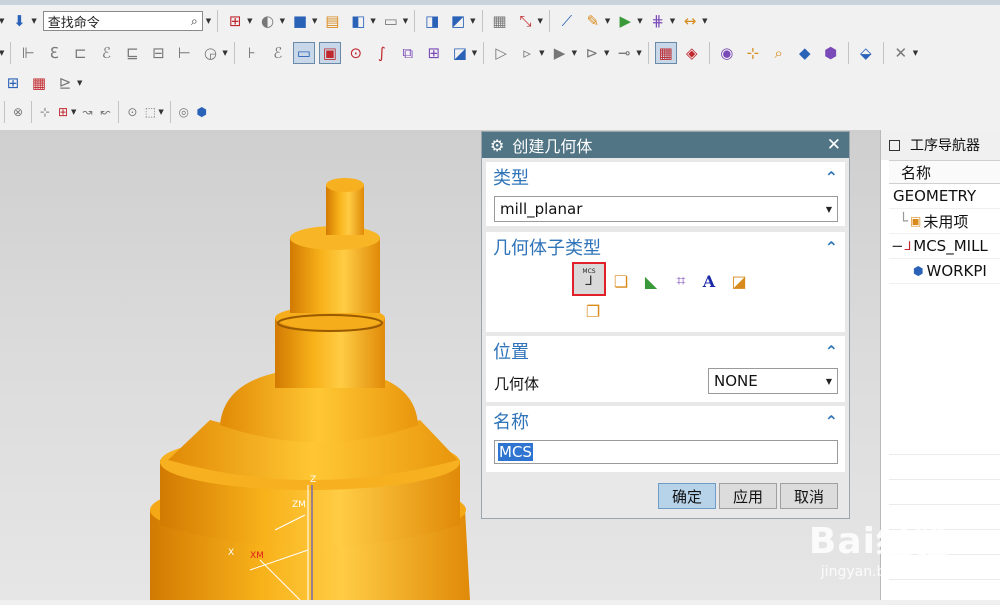 The height and width of the screenshot is (605, 1000). Describe the element at coordinates (690, 21) in the screenshot. I see `dimension-icon: ↔` at that location.